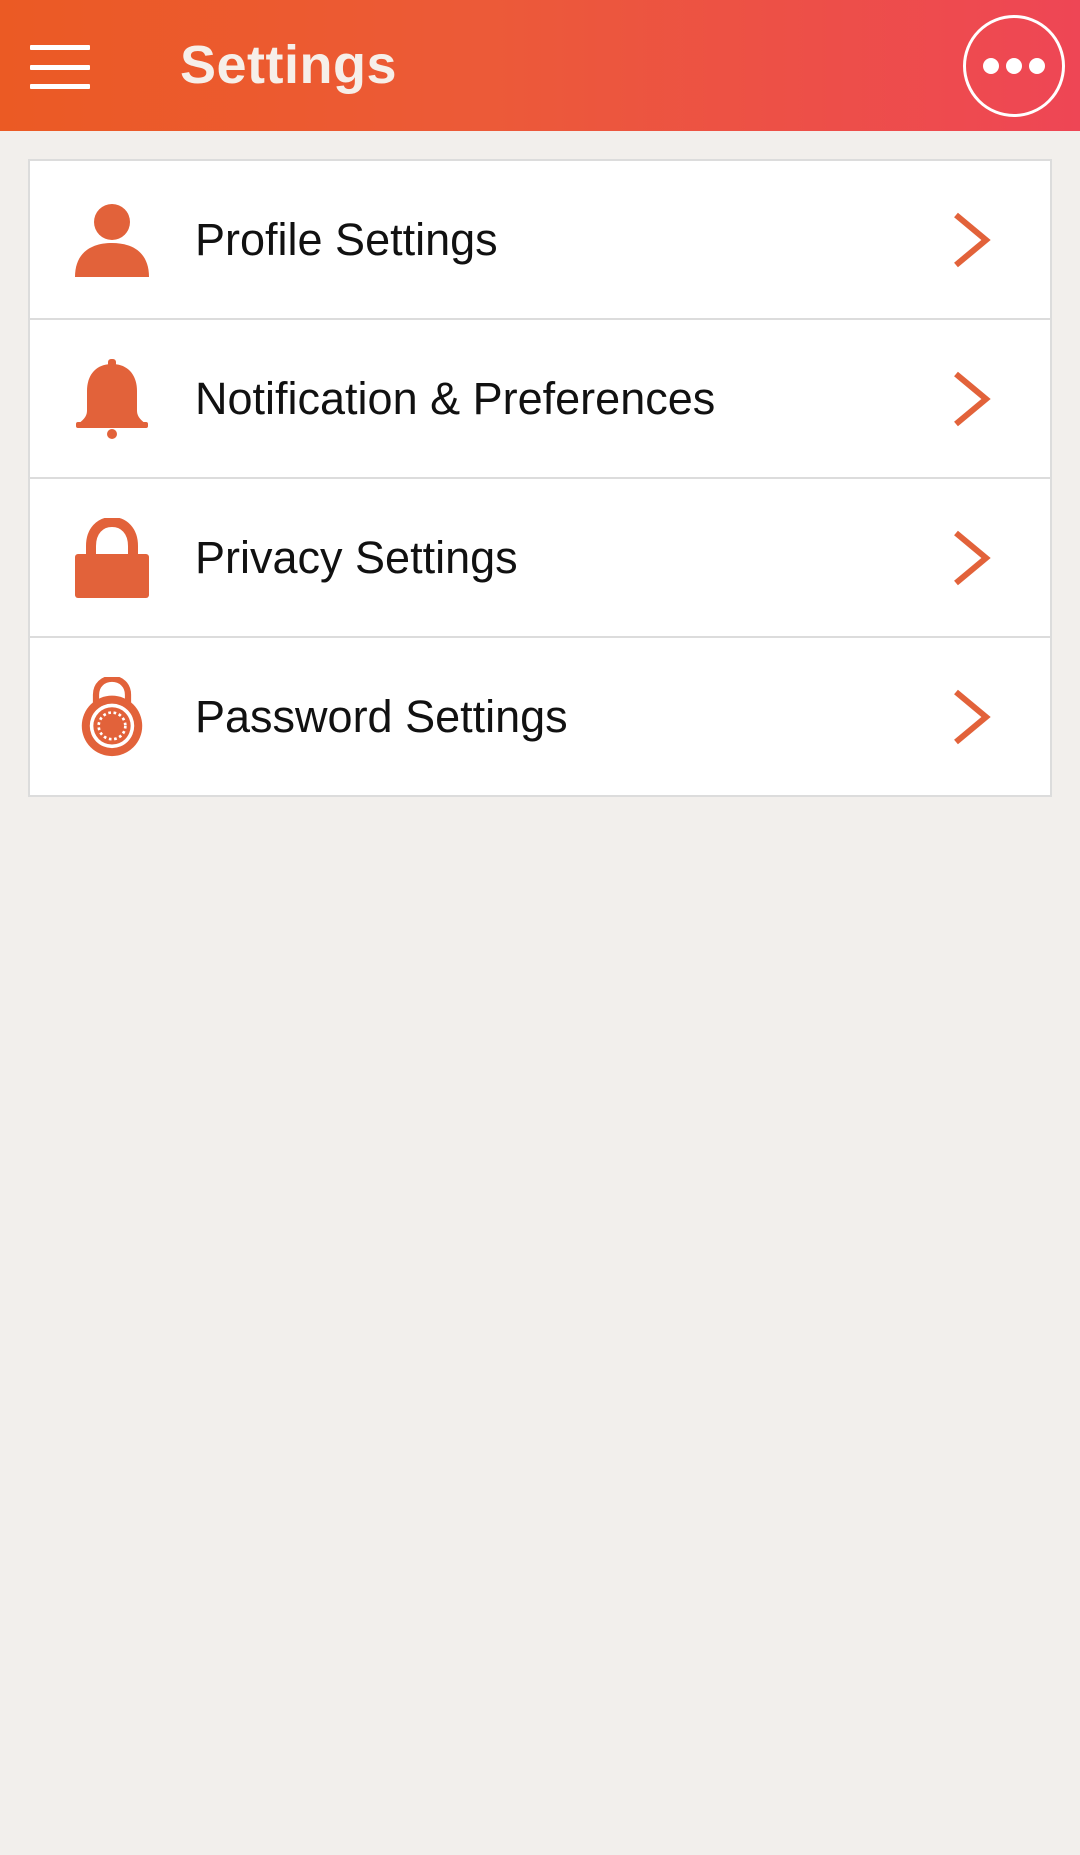  Describe the element at coordinates (381, 716) in the screenshot. I see `settings-item-label: Password Settings` at that location.